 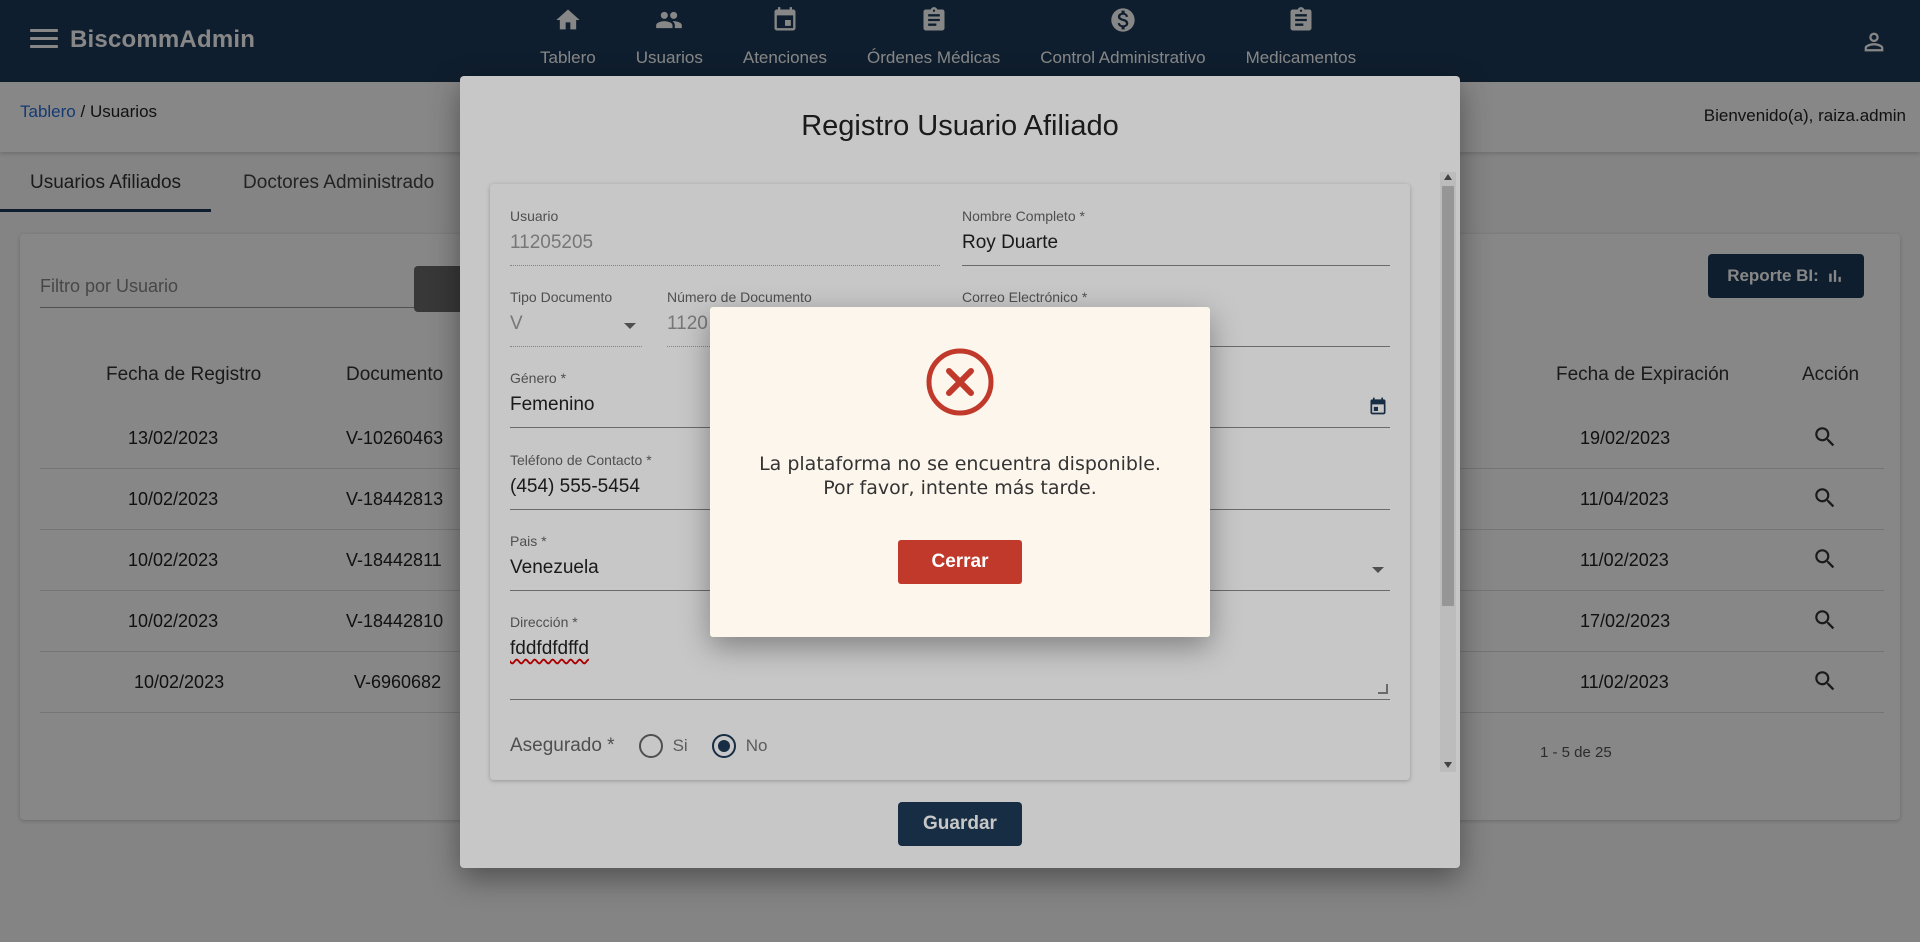 What do you see at coordinates (960, 382) in the screenshot?
I see `error-circle-icon` at bounding box center [960, 382].